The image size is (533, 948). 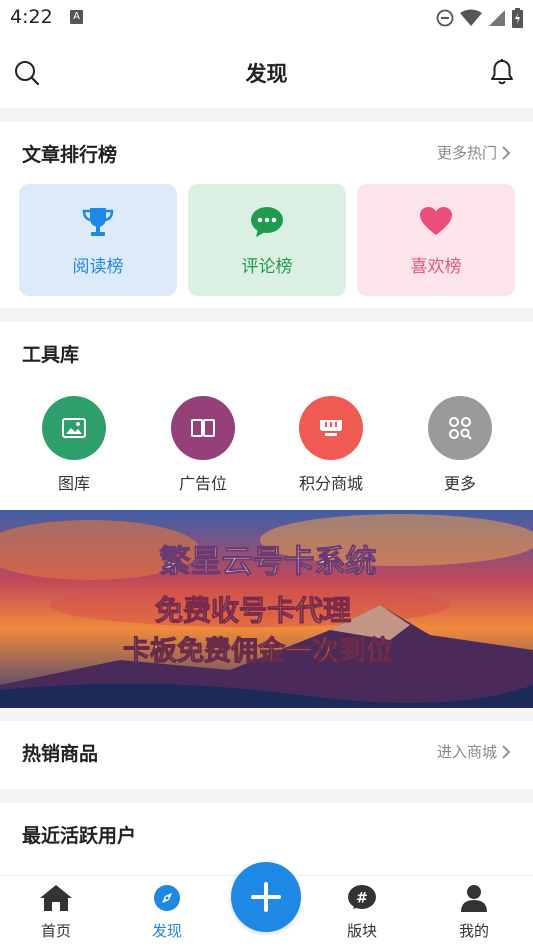 What do you see at coordinates (51, 355) in the screenshot?
I see `tools-title: 工具库` at bounding box center [51, 355].